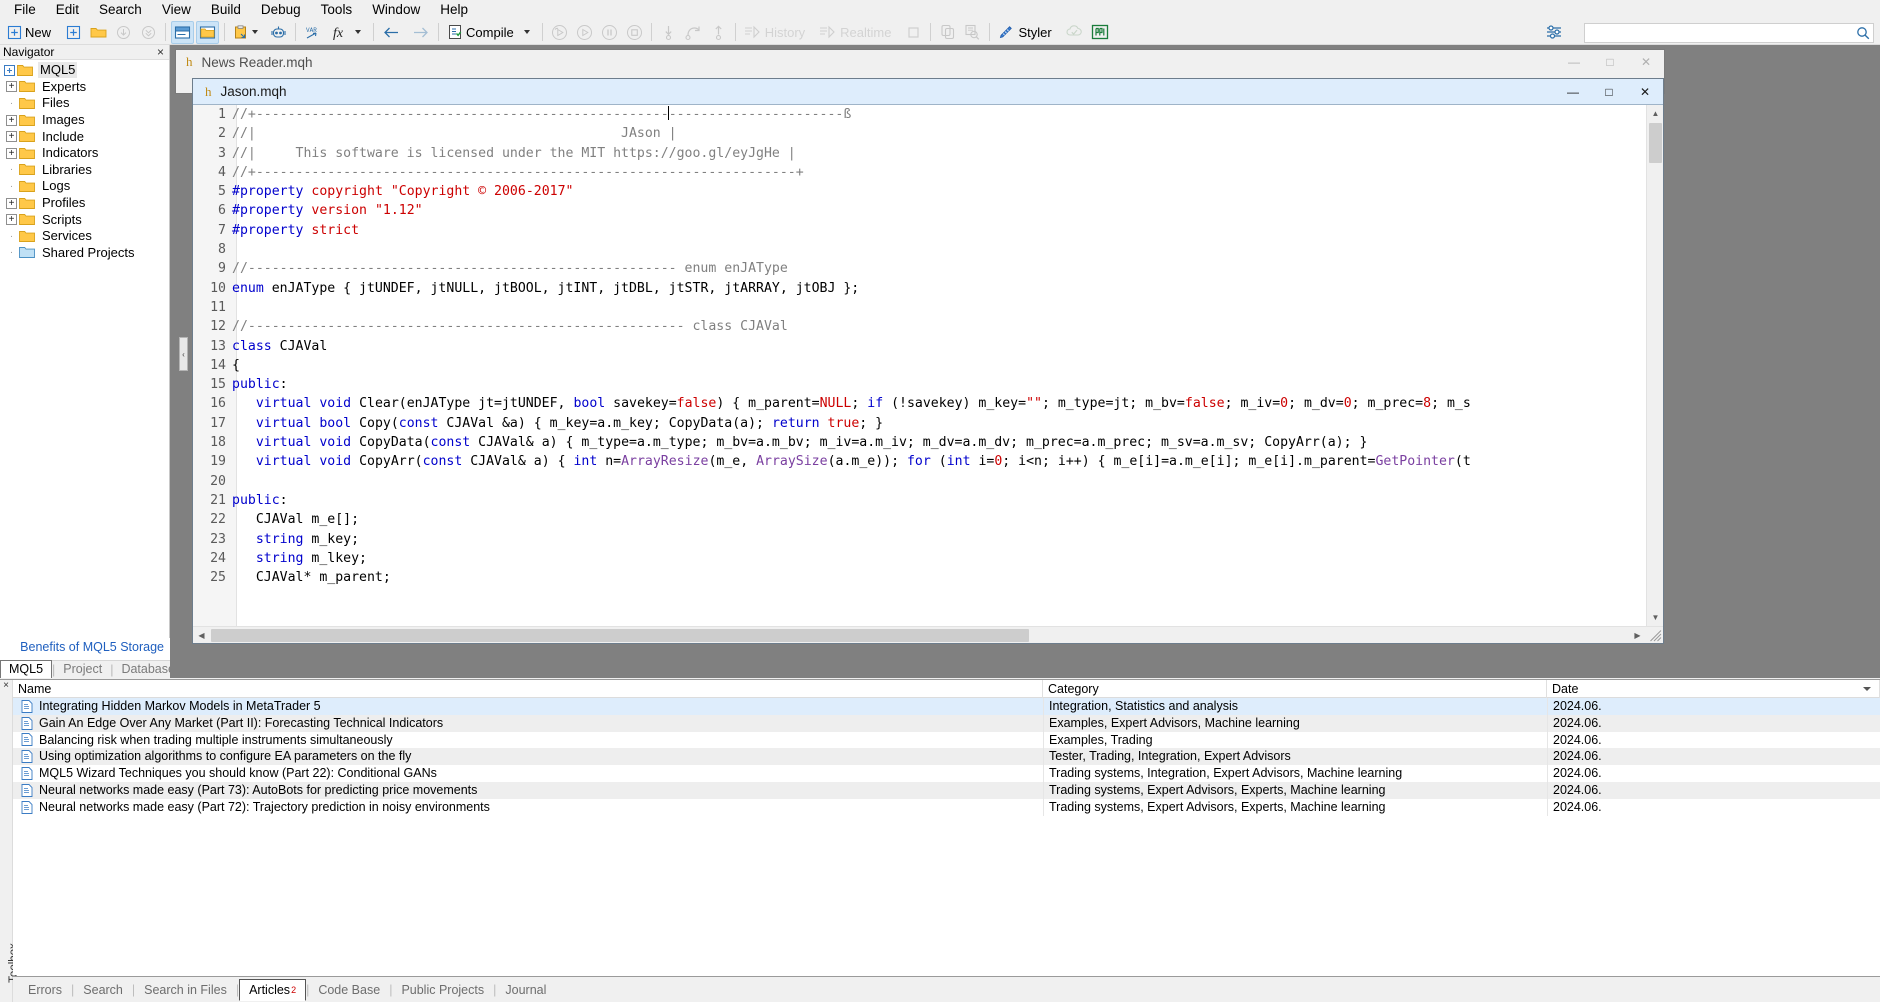 This screenshot has width=1880, height=1002. What do you see at coordinates (67, 10) in the screenshot?
I see `menu-item-edit: Edit` at bounding box center [67, 10].